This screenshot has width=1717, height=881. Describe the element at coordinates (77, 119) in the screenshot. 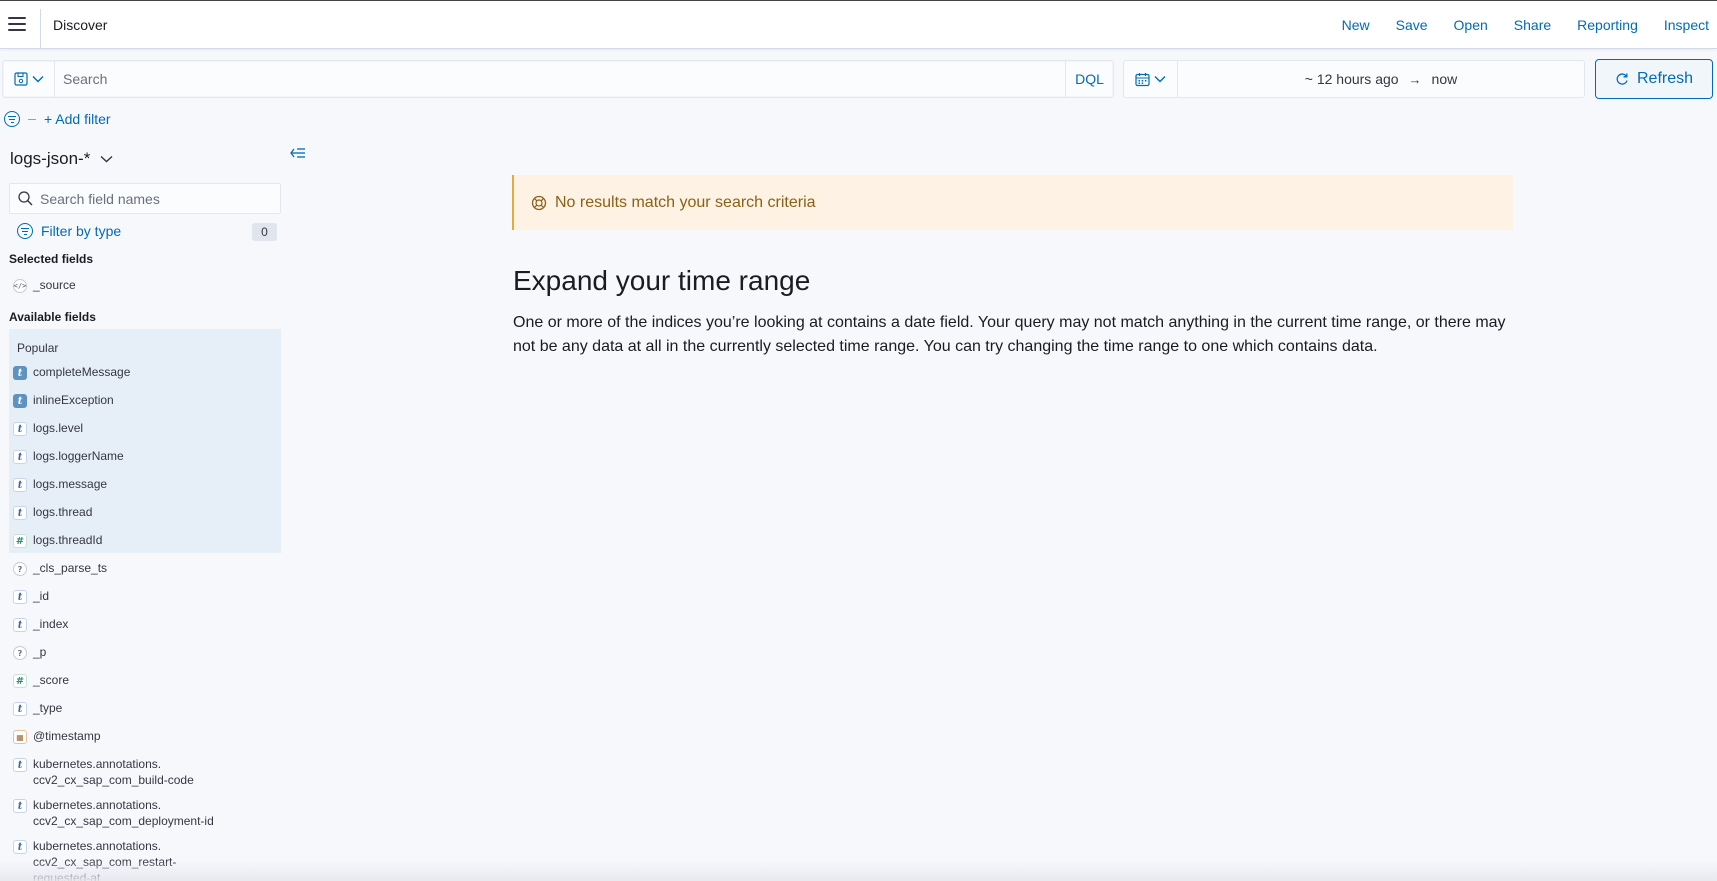

I see `add-filter-button: + Add filter` at that location.